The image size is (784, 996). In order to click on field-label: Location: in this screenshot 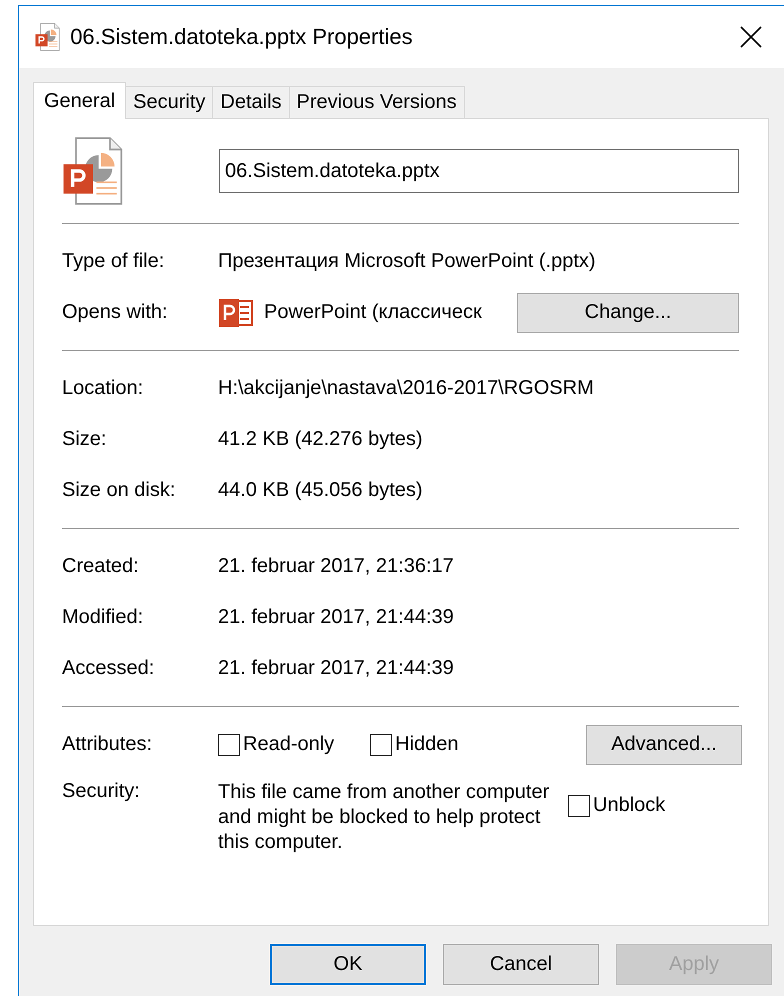, I will do `click(103, 388)`.